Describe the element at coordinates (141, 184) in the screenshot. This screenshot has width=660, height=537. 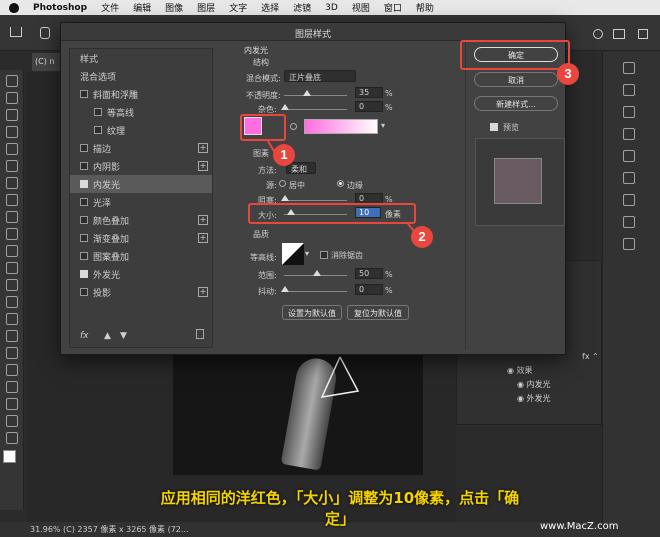
I see `style-item-inner-glow: 内发光` at that location.